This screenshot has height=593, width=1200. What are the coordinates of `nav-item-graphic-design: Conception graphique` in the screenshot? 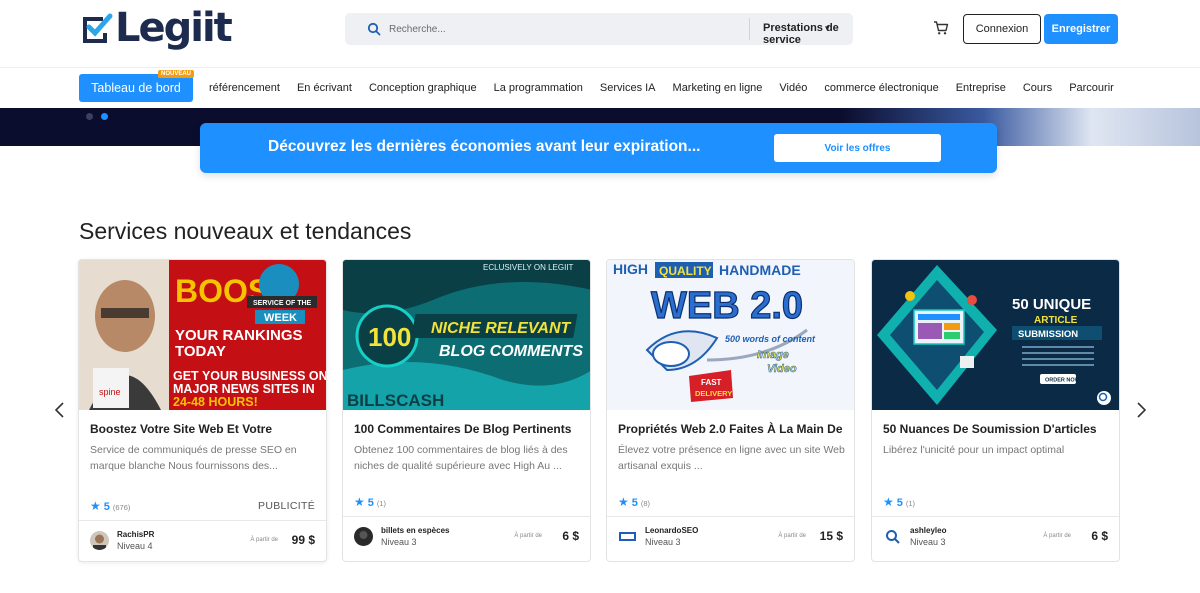 It's located at (423, 88).